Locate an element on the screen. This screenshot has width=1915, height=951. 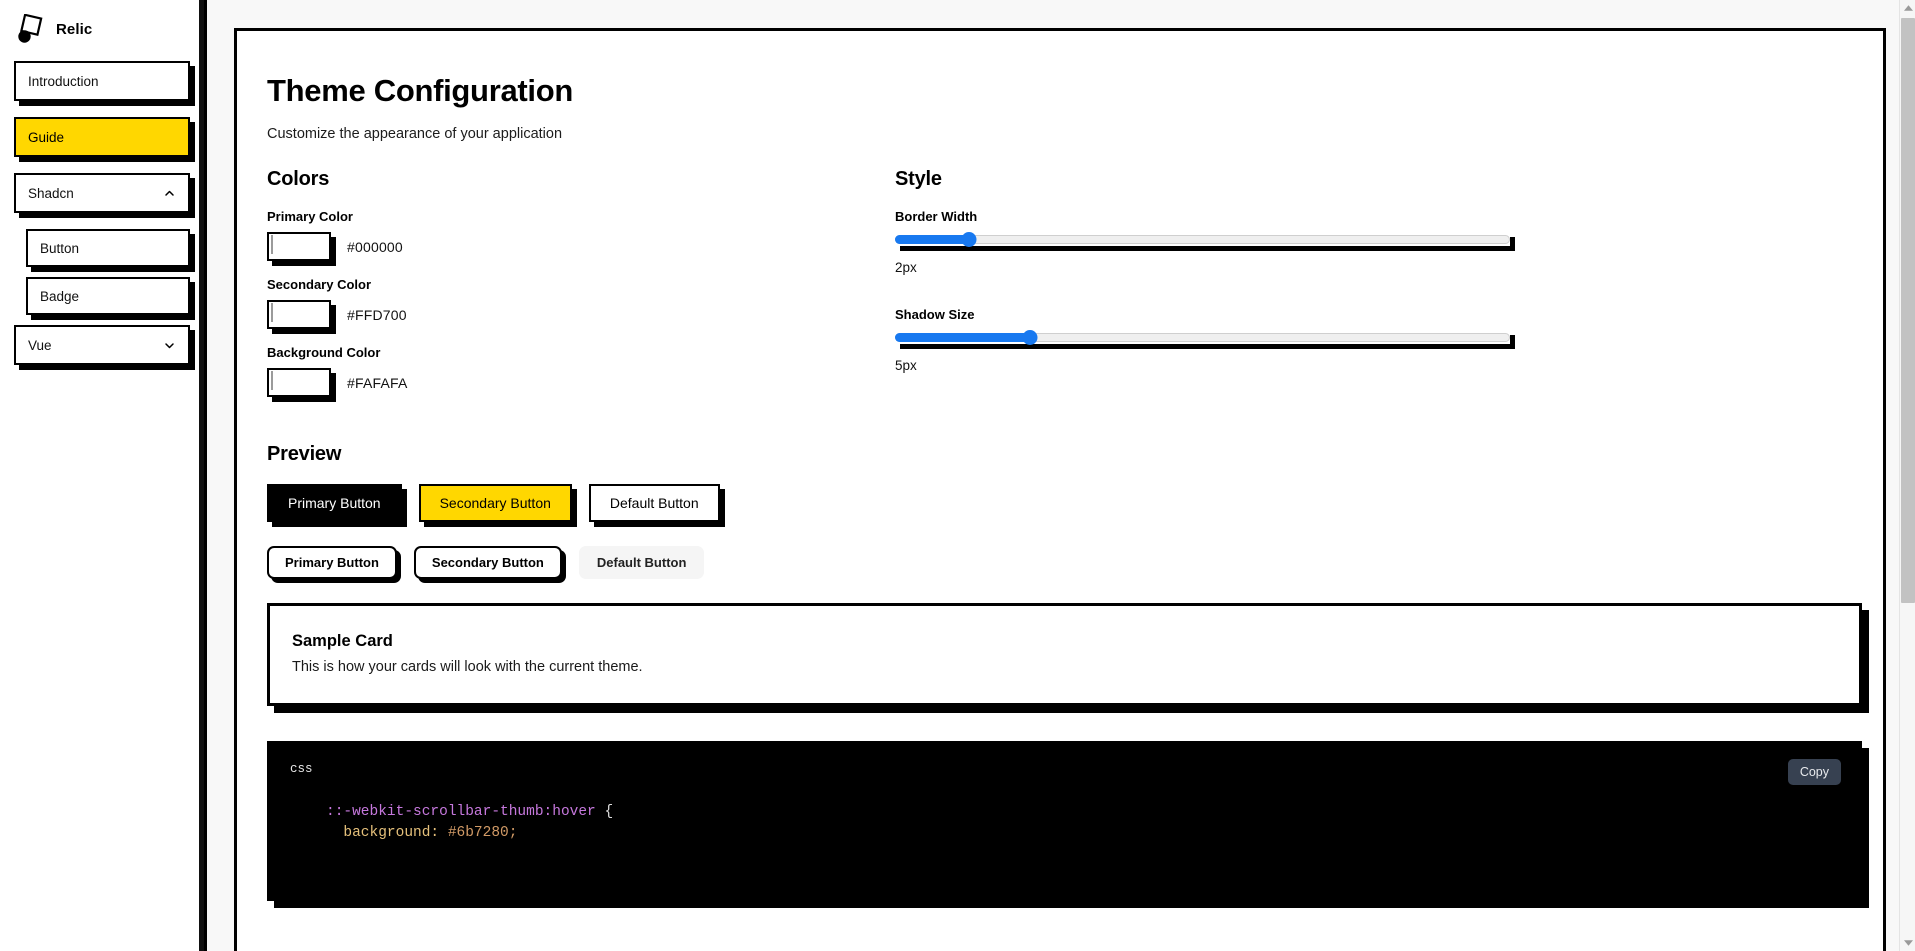
shadow-size-field: Shadow Size 5px is located at coordinates (1375, 340).